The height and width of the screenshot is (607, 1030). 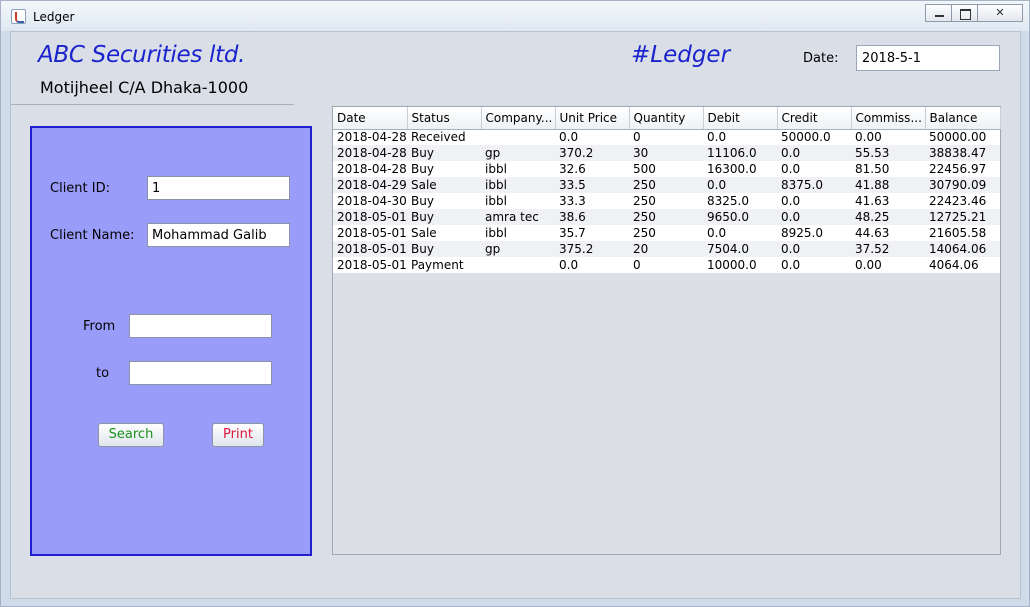 What do you see at coordinates (821, 58) in the screenshot?
I see `date-label: Date:` at bounding box center [821, 58].